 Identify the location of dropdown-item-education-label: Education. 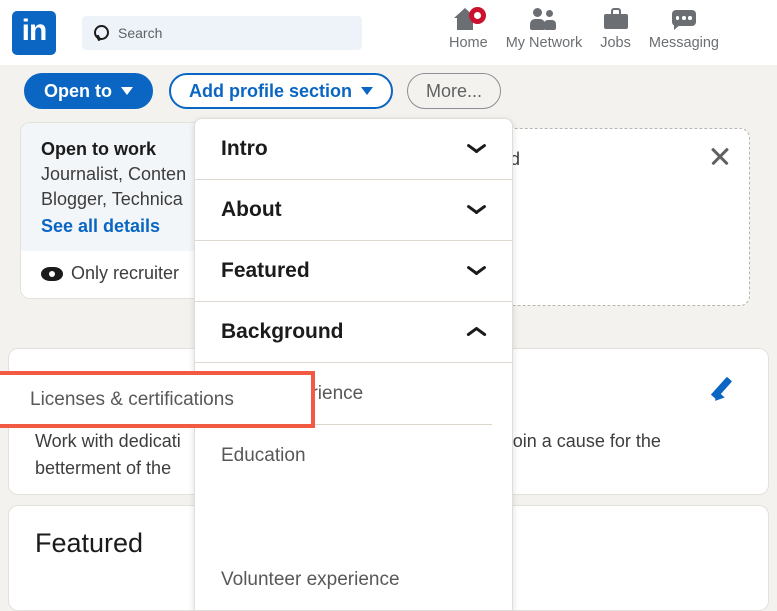
(263, 455).